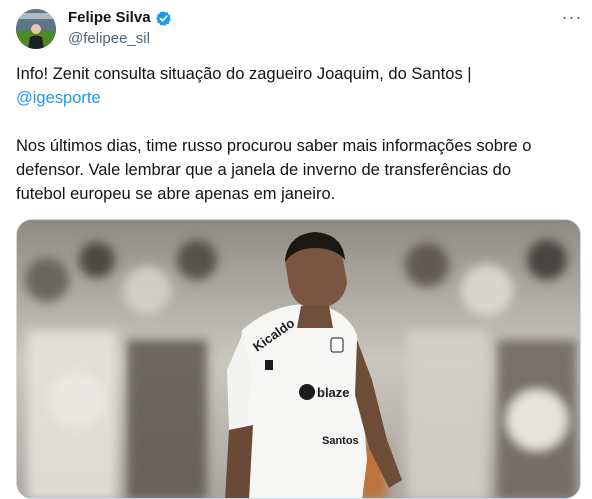 The image size is (592, 499). I want to click on author-handle: @felipee_sil, so click(109, 39).